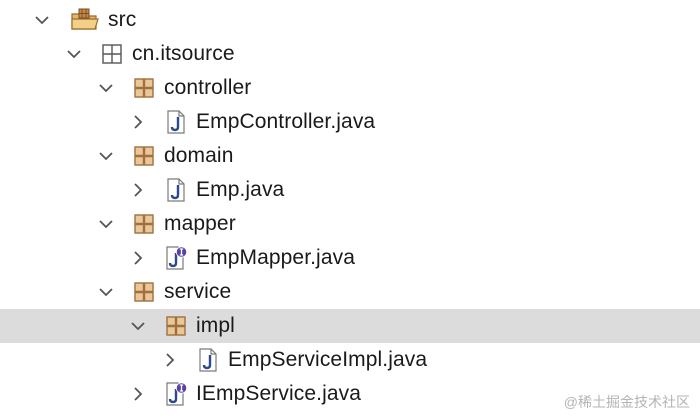  I want to click on tree-node-src: src, so click(350, 20).